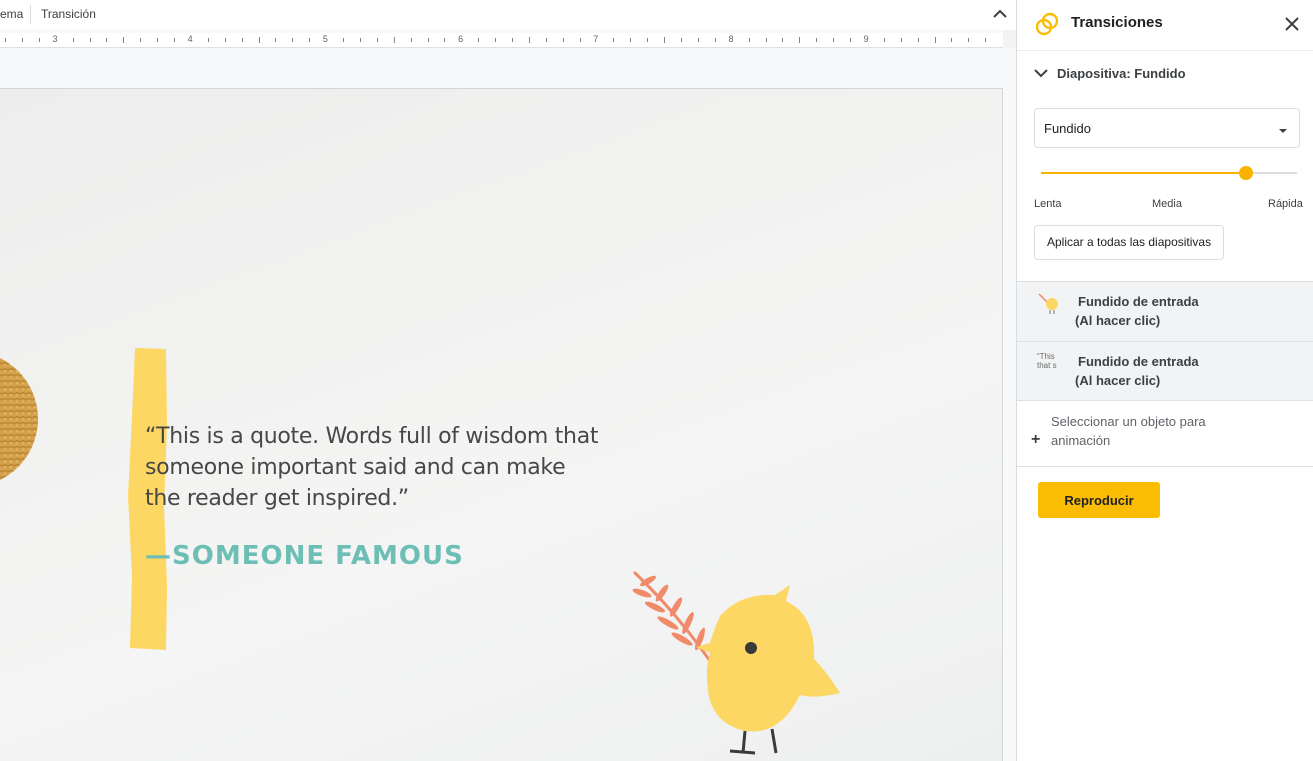 The image size is (1313, 761). I want to click on plus-icon: +, so click(1036, 439).